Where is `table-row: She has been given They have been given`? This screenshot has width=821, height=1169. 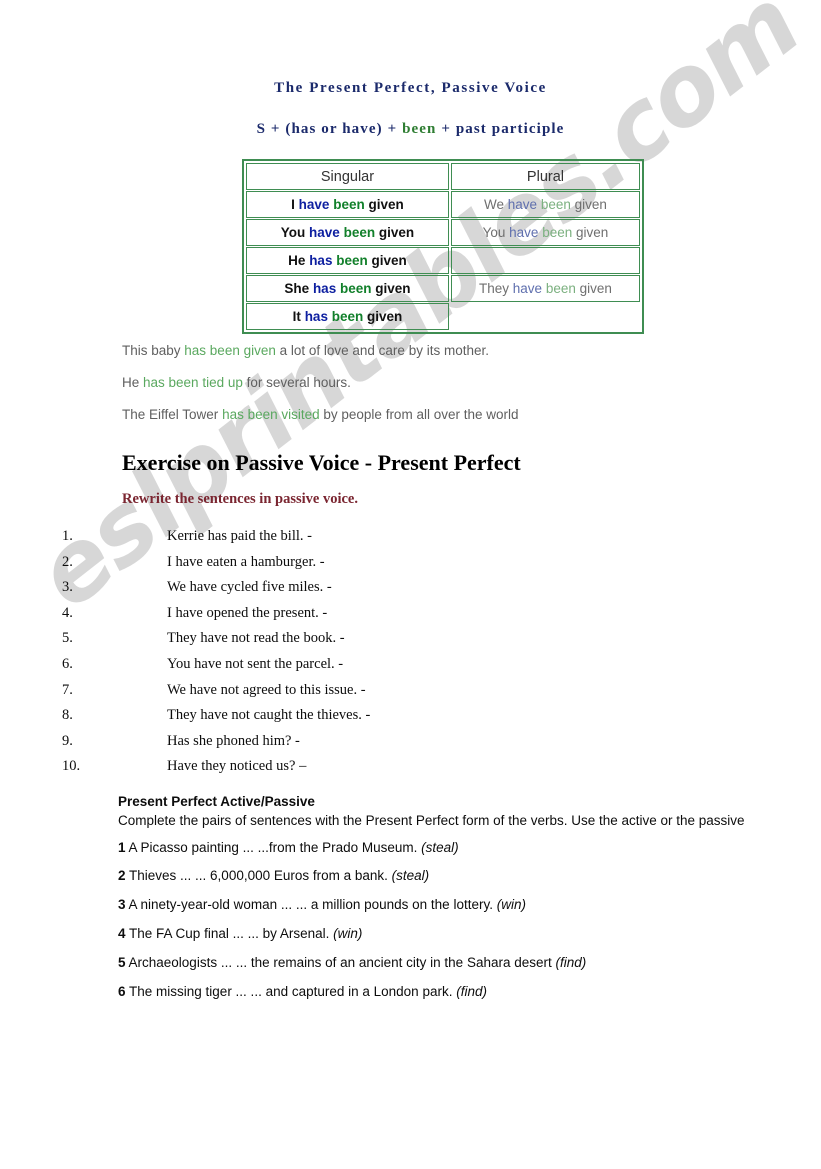
table-row: She has been given They have been given is located at coordinates (443, 288).